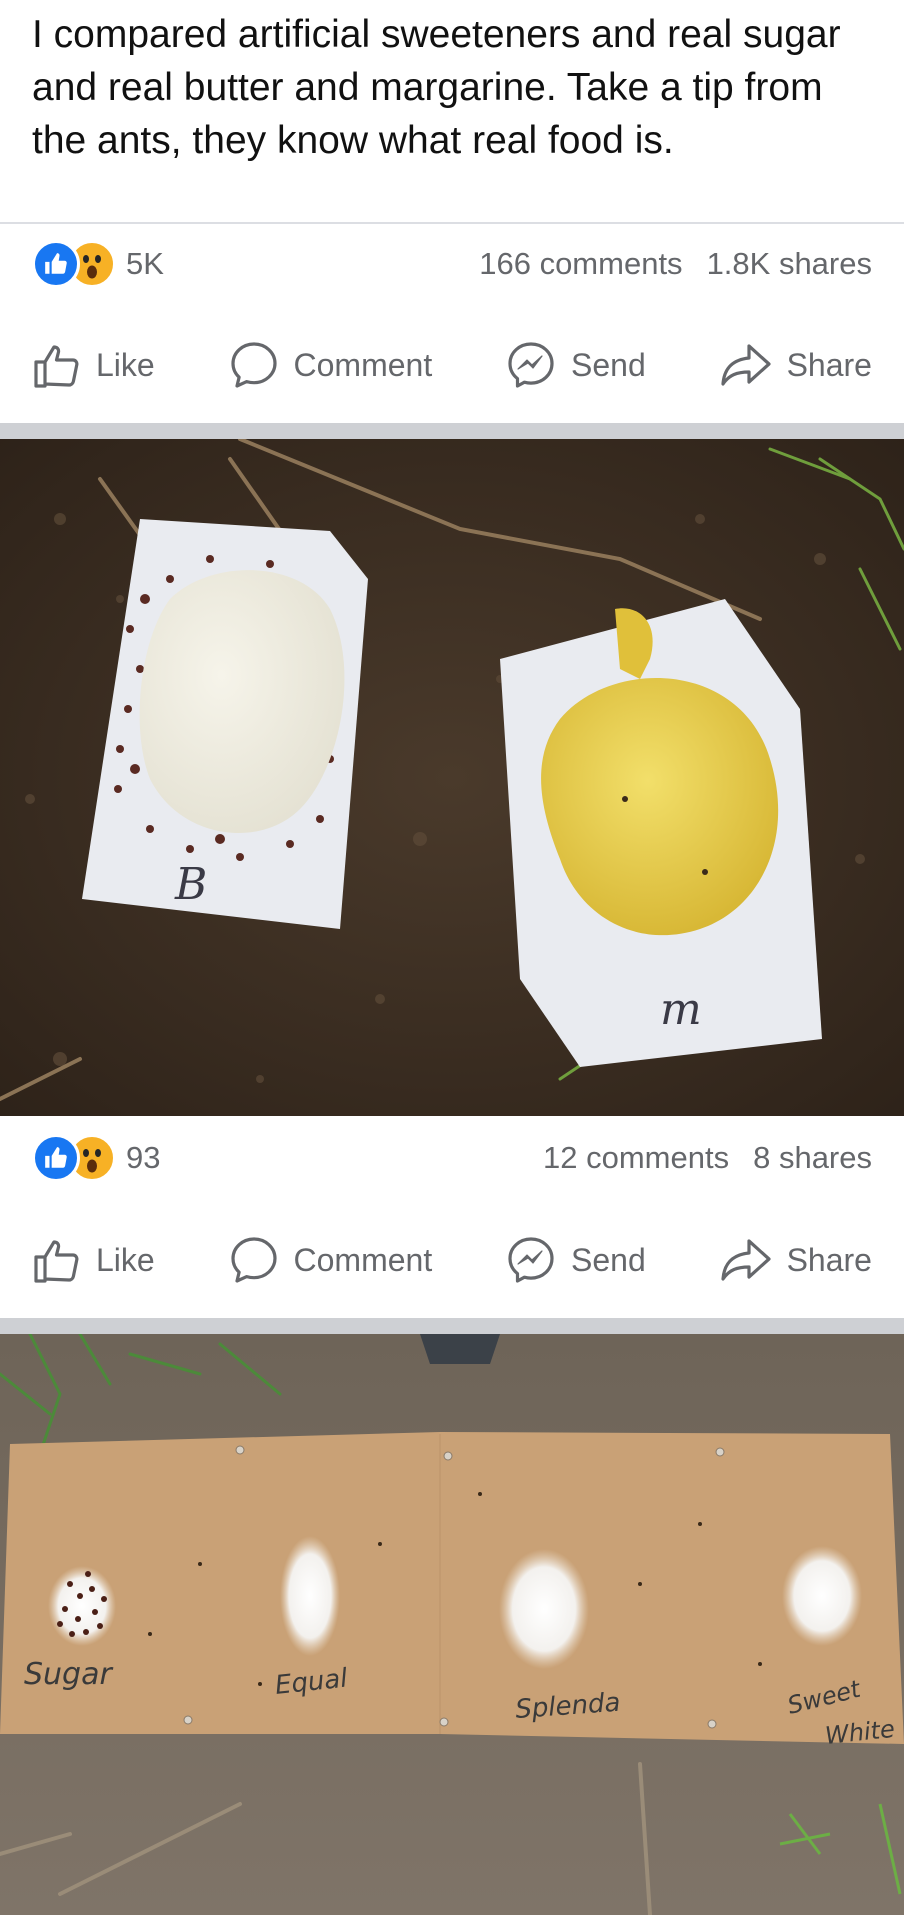  Describe the element at coordinates (812, 1158) in the screenshot. I see `shares-count: 8 shares` at that location.